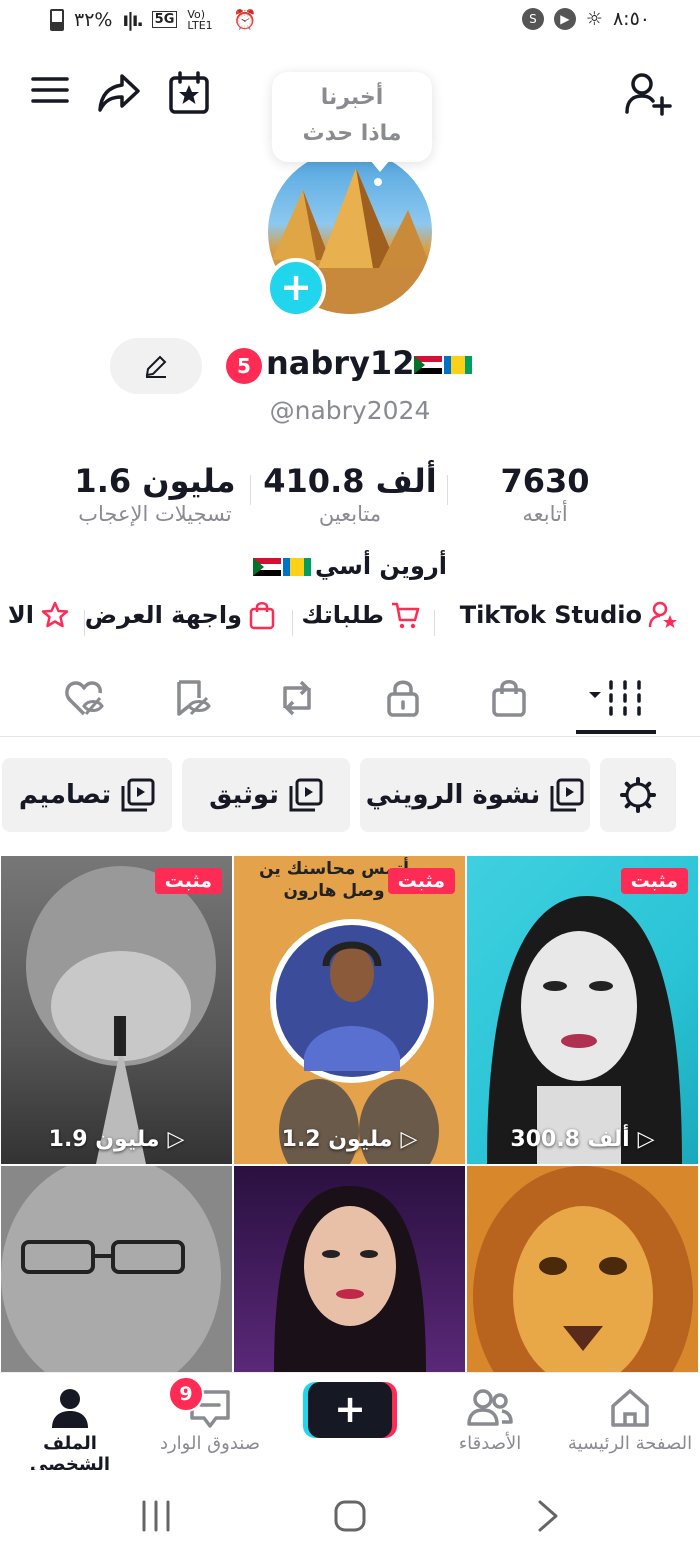 This screenshot has height=1561, width=700. Describe the element at coordinates (244, 366) in the screenshot. I see `notification-badge: 5` at that location.